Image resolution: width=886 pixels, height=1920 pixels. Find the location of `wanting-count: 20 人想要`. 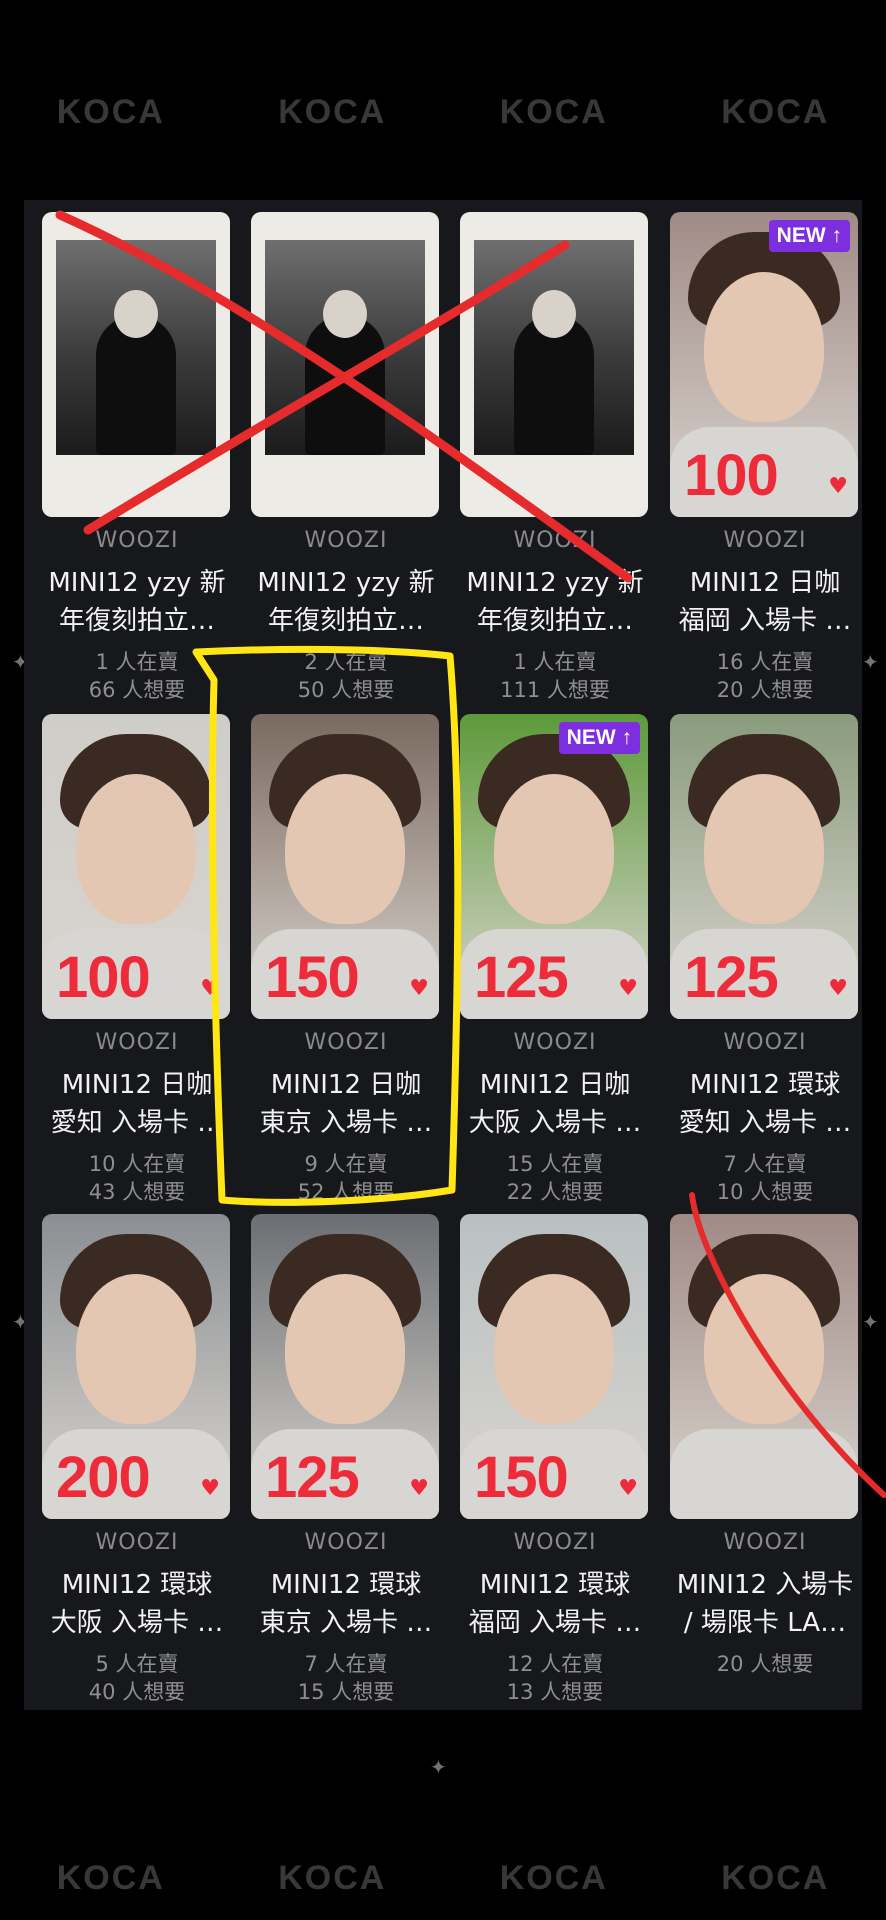

wanting-count: 20 人想要 is located at coordinates (765, 690).